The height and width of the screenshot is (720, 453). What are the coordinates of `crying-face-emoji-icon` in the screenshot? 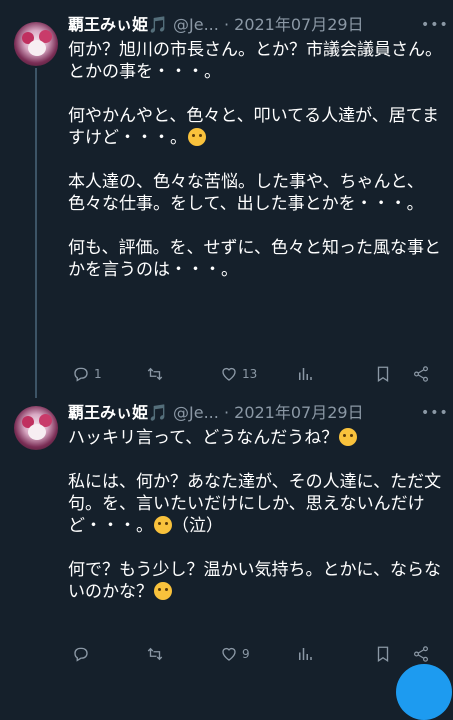 It's located at (163, 525).